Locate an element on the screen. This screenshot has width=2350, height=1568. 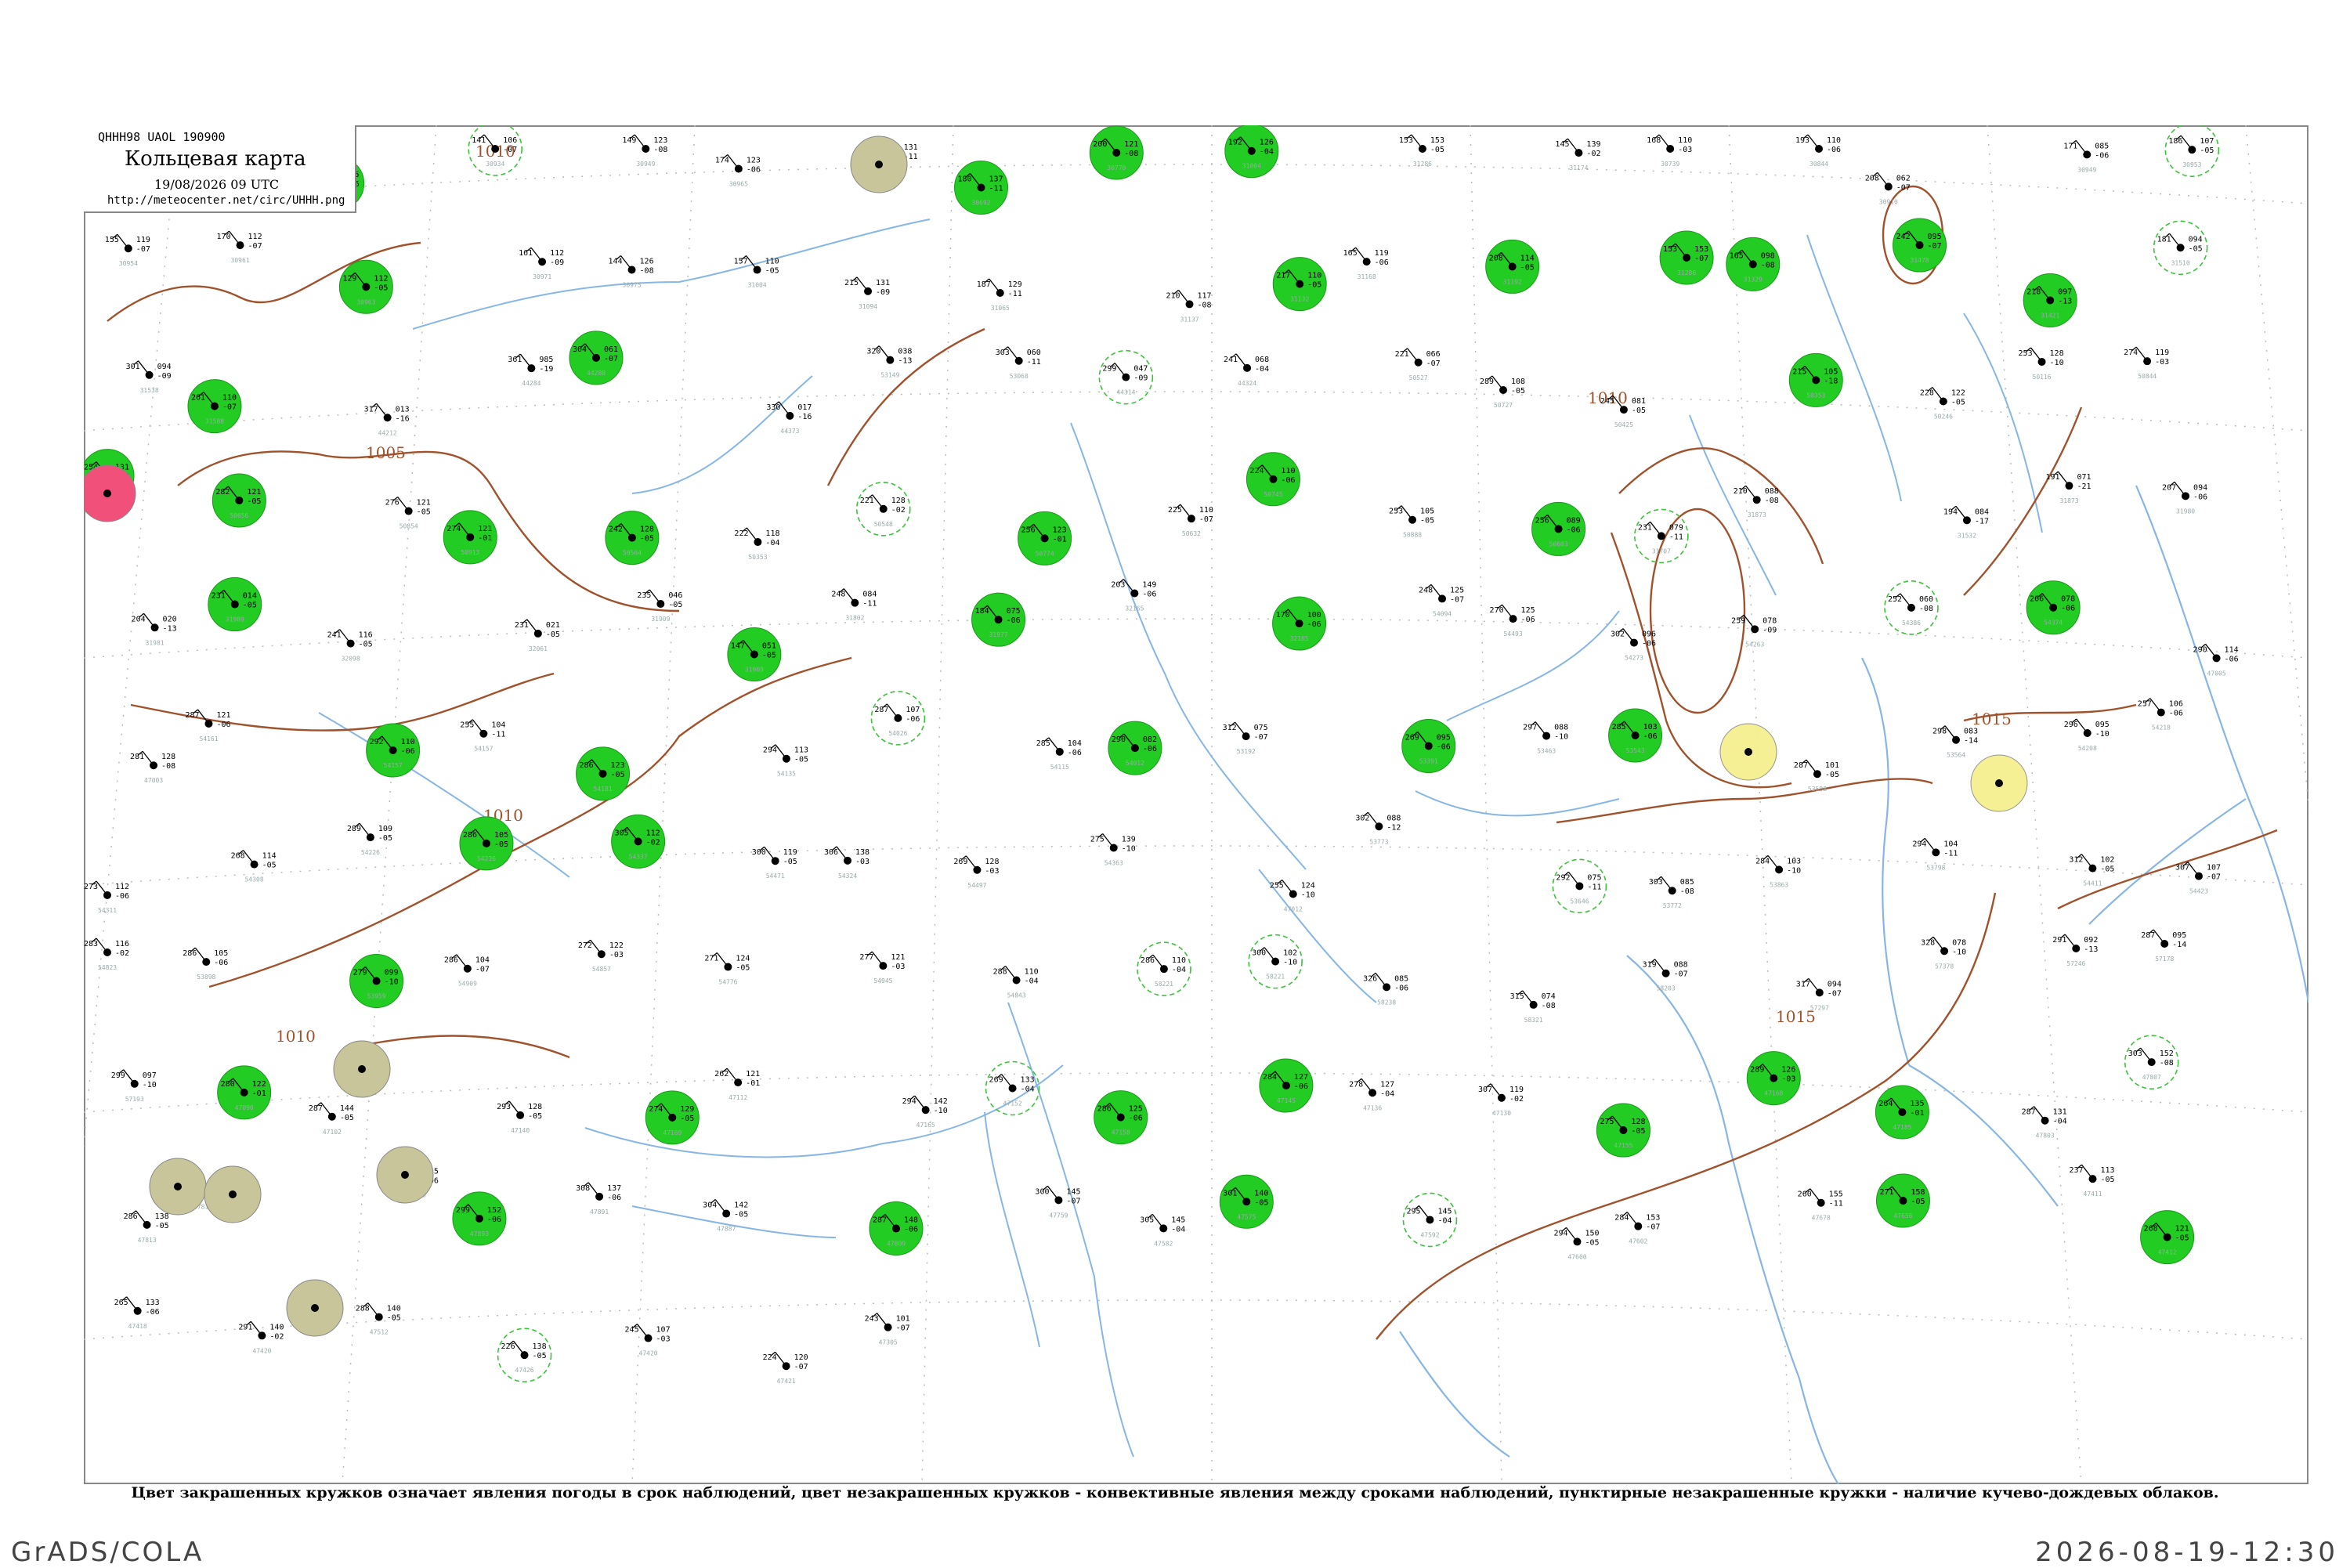
station-pressure: 097 is located at coordinates (150, 1075).